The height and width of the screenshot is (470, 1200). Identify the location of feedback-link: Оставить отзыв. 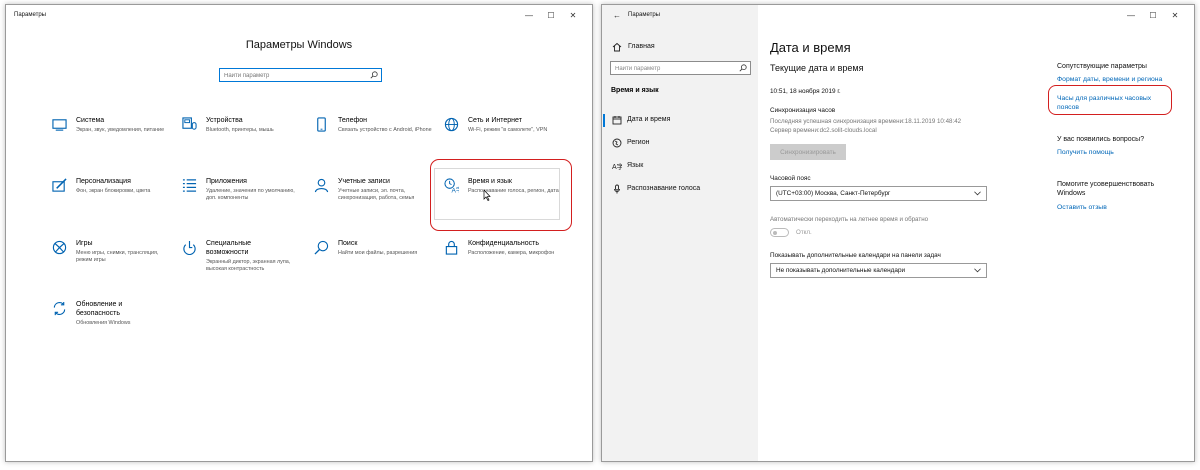
(1082, 207).